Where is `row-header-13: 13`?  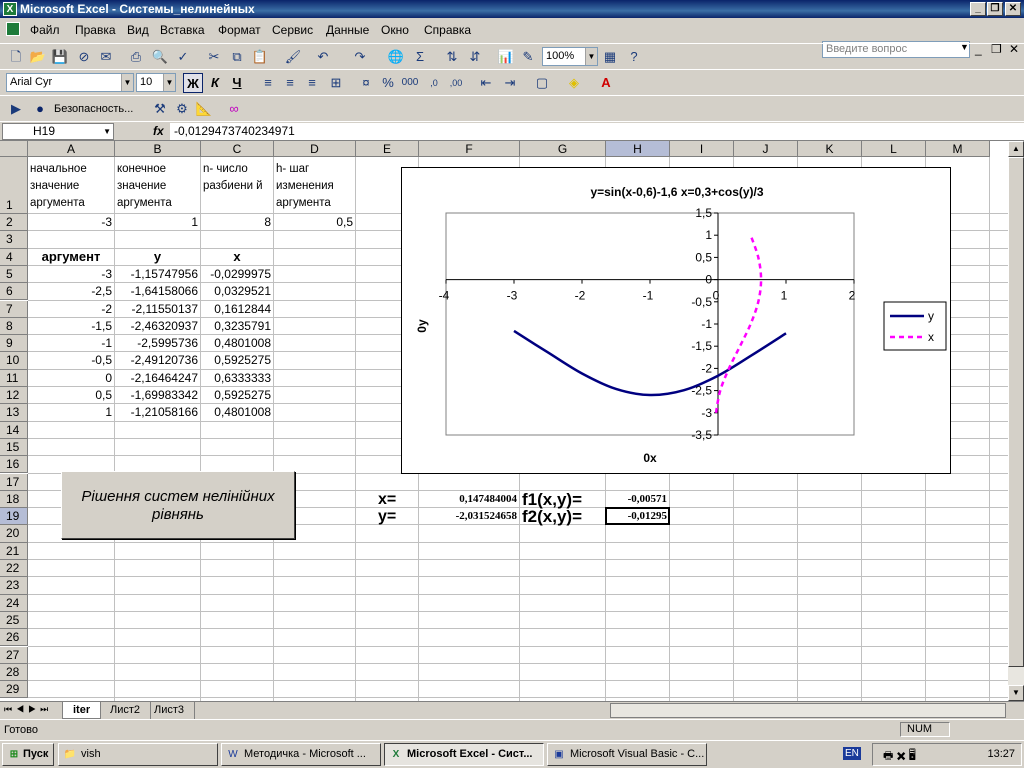 row-header-13: 13 is located at coordinates (14, 413).